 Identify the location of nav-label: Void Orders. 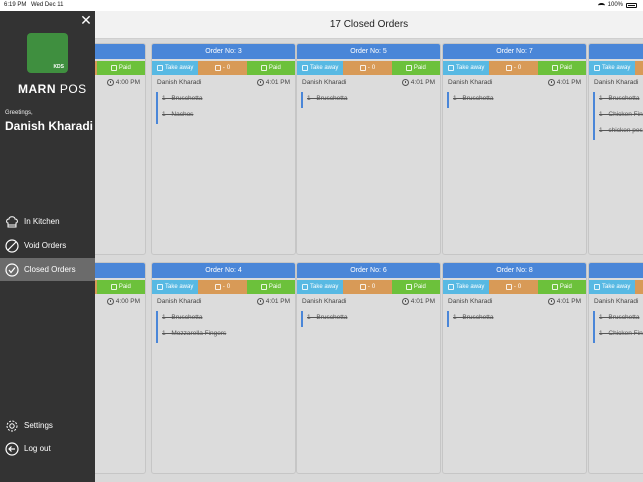
(45, 245).